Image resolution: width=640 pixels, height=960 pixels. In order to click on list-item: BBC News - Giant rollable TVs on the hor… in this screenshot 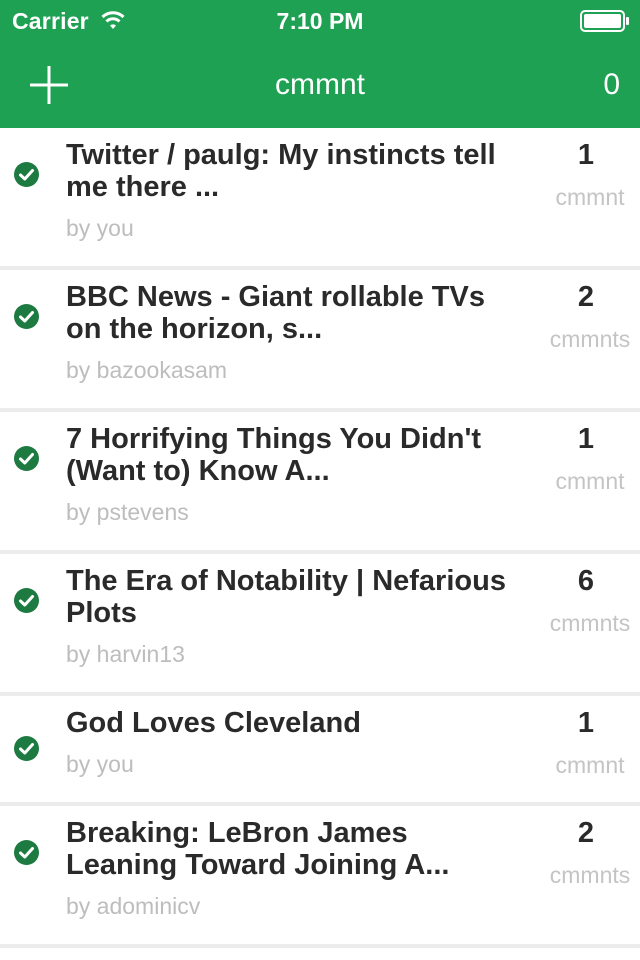, I will do `click(320, 341)`.